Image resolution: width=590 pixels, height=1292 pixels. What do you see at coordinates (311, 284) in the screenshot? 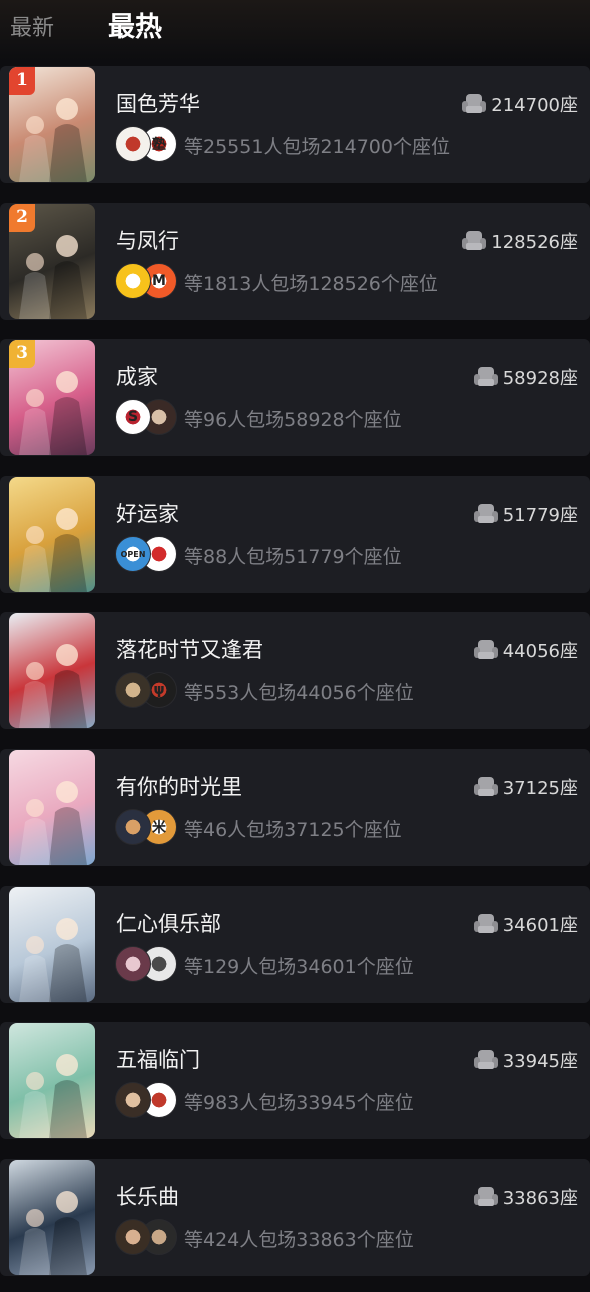
I see `booking-description: 等1813人包场128526个座位` at bounding box center [311, 284].